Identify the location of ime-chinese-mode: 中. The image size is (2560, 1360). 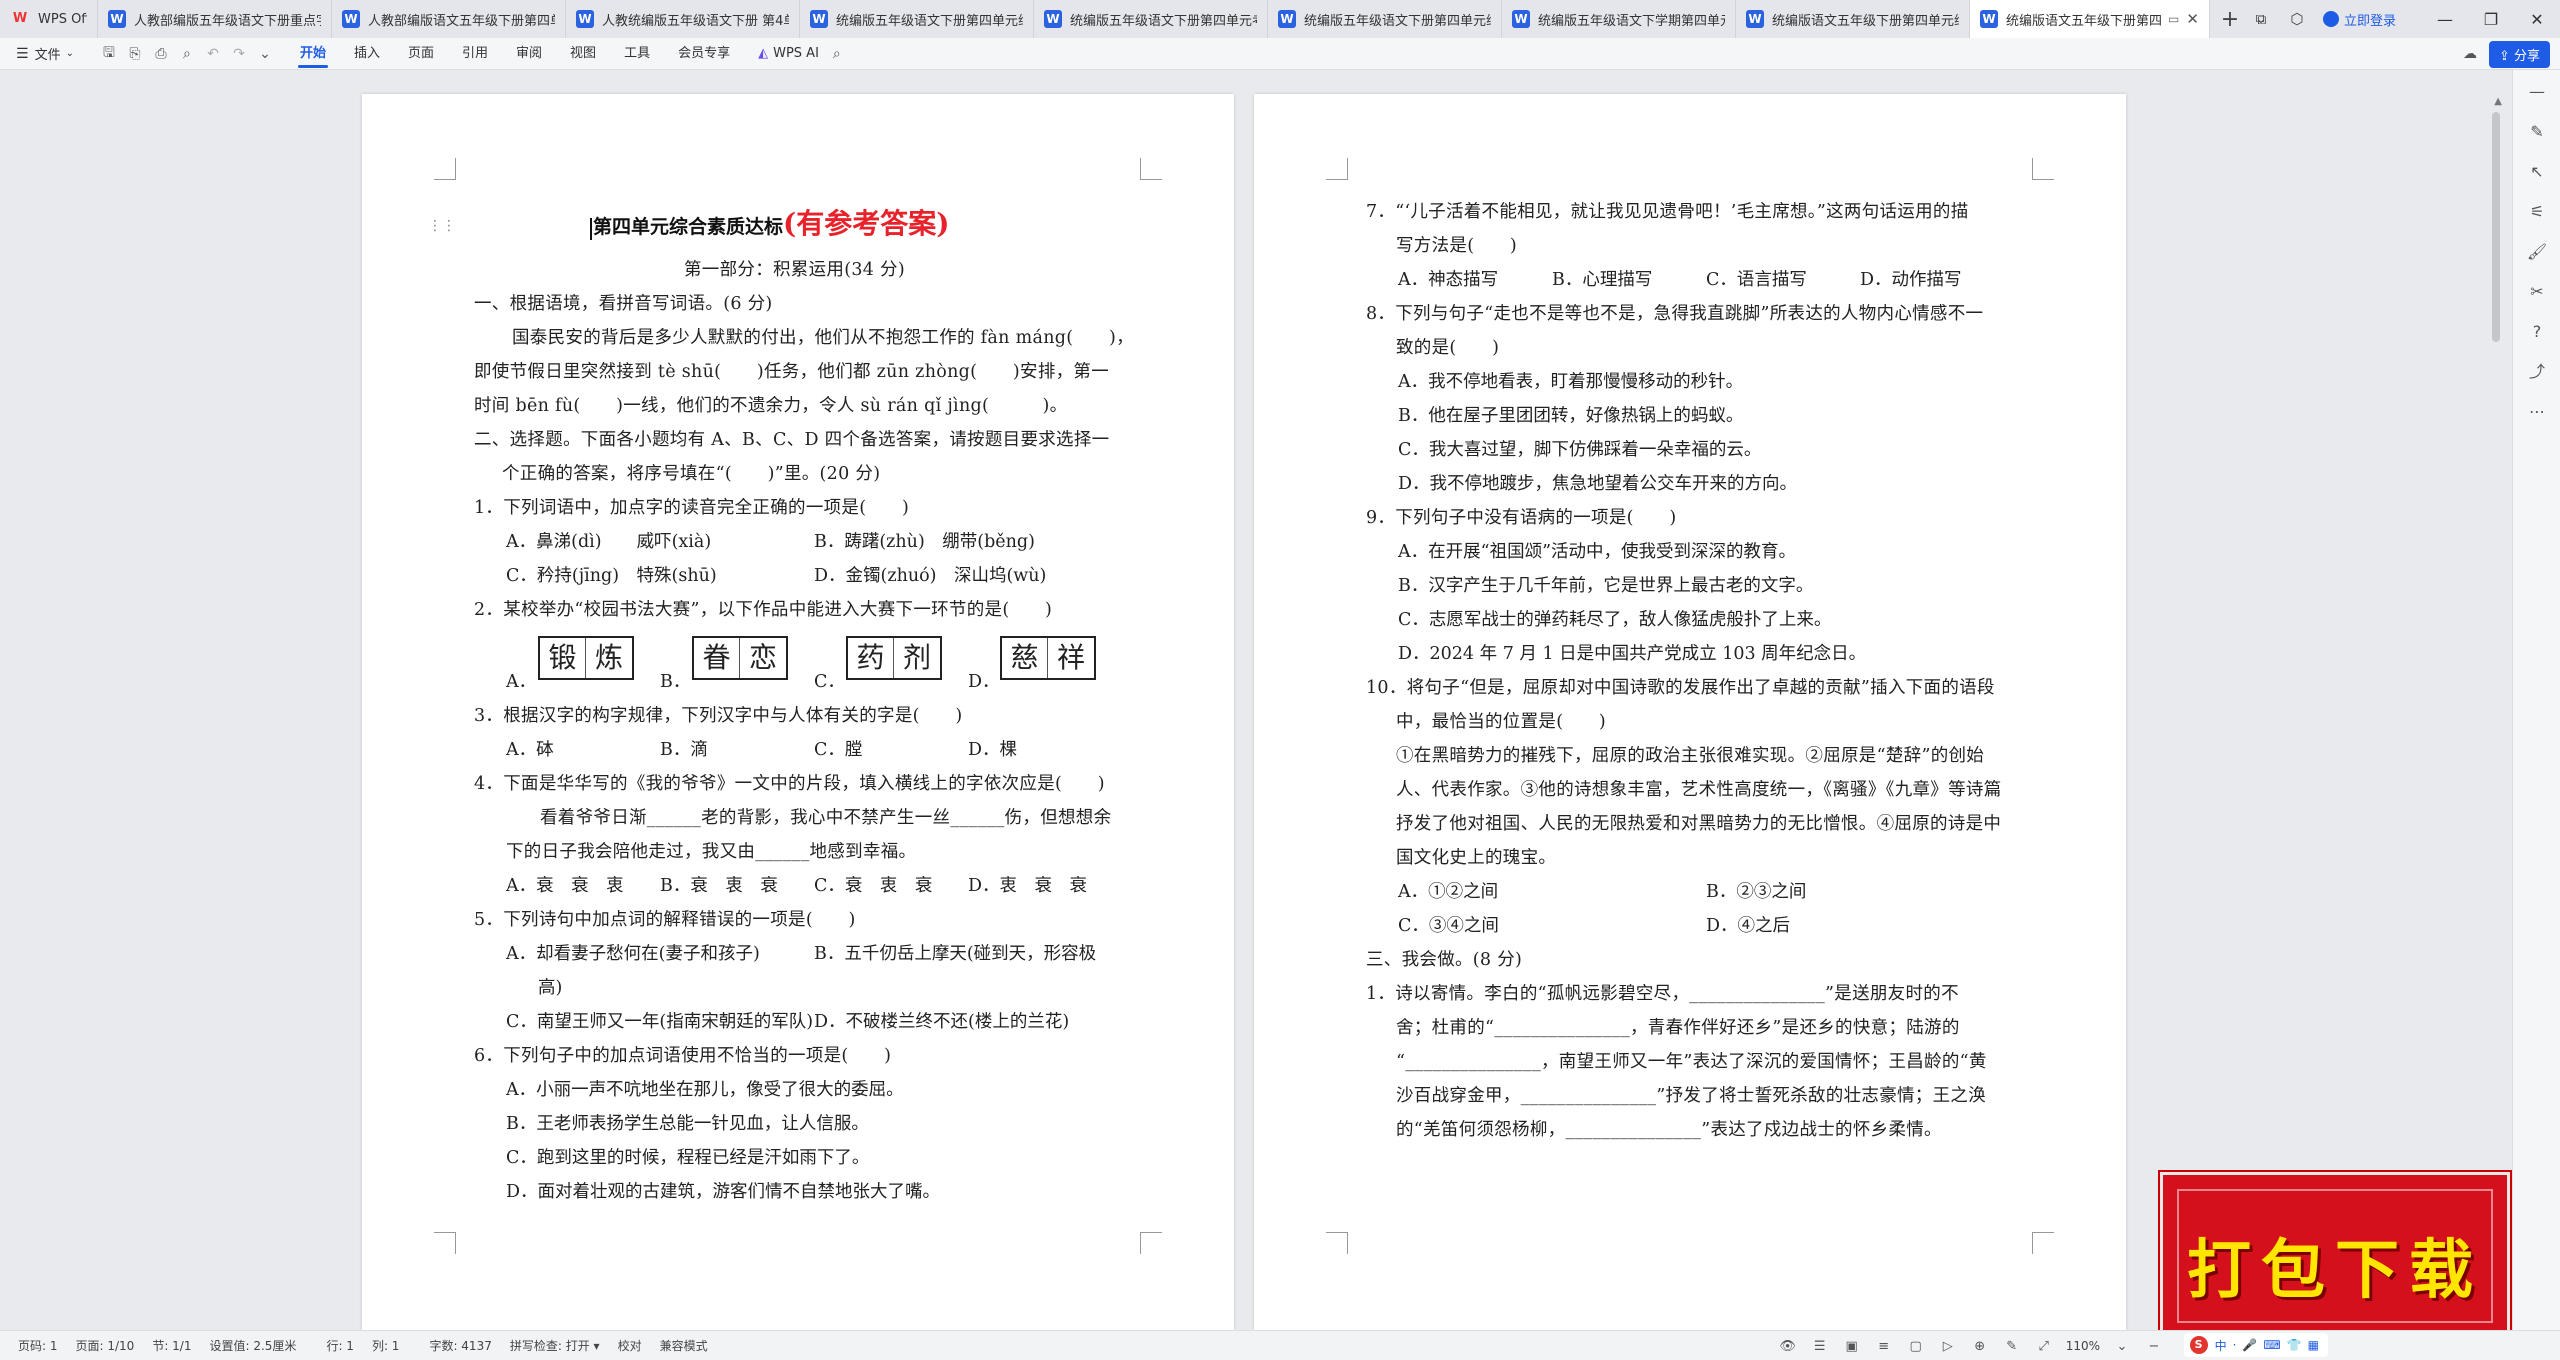
(2221, 1345).